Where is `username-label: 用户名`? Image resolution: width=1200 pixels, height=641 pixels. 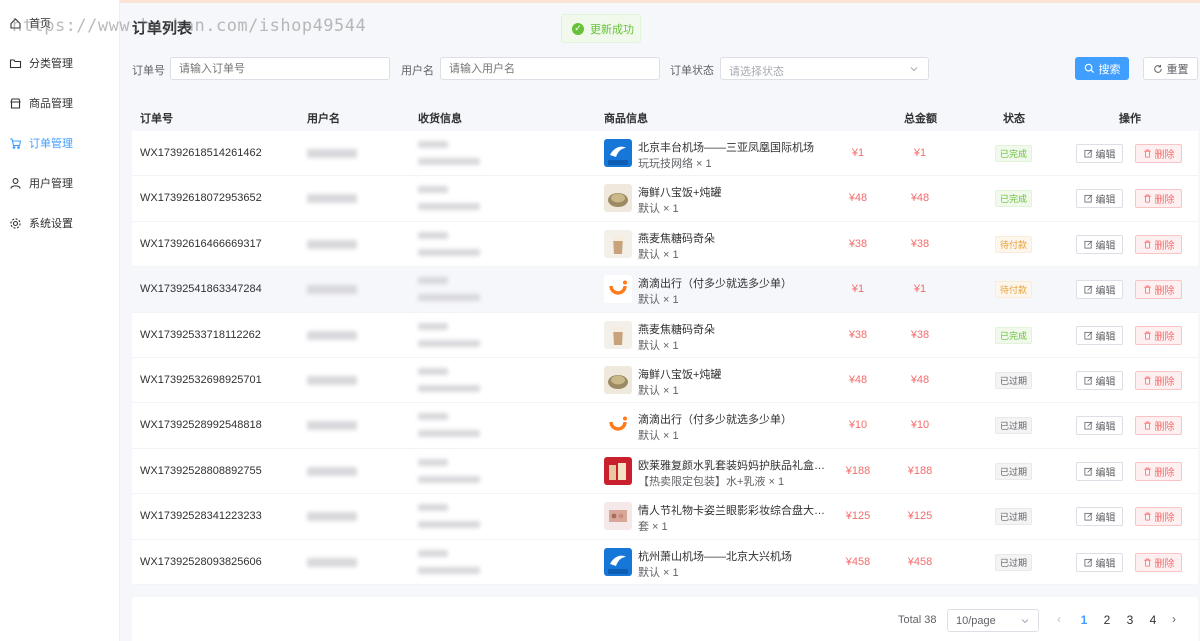 username-label: 用户名 is located at coordinates (417, 71).